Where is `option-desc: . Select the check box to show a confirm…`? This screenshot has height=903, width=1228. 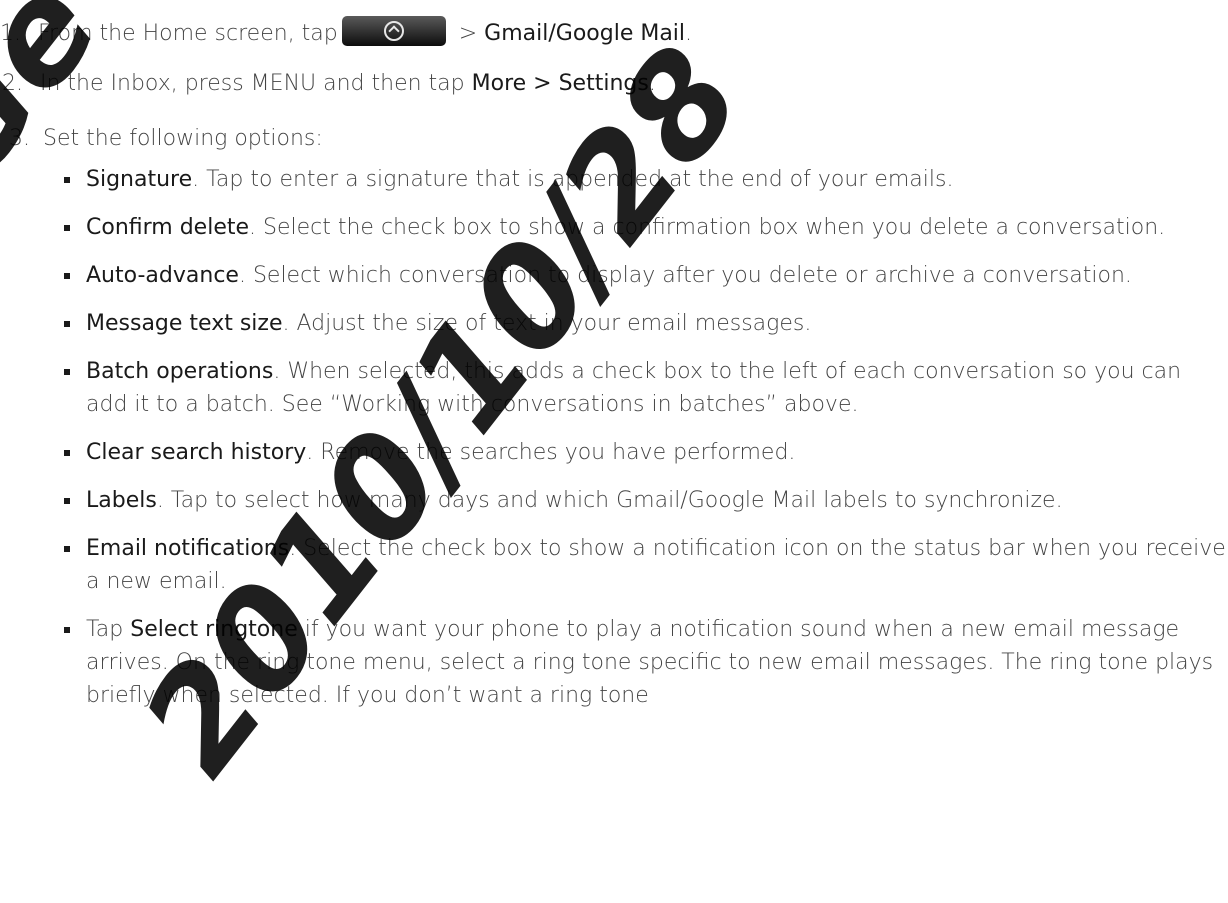 option-desc: . Select the check box to show a confirm… is located at coordinates (707, 227).